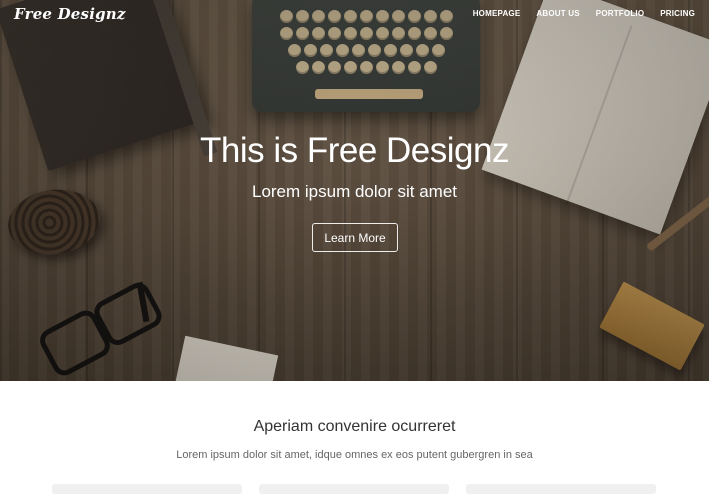  What do you see at coordinates (70, 14) in the screenshot?
I see `brand-logo: Free Designz` at bounding box center [70, 14].